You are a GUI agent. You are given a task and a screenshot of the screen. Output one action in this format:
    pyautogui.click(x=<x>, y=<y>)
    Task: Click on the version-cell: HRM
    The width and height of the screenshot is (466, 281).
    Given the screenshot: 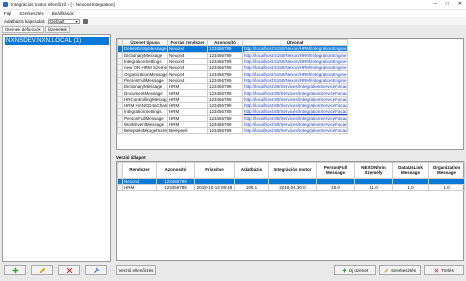 What is the action you would take?
    pyautogui.click(x=139, y=187)
    